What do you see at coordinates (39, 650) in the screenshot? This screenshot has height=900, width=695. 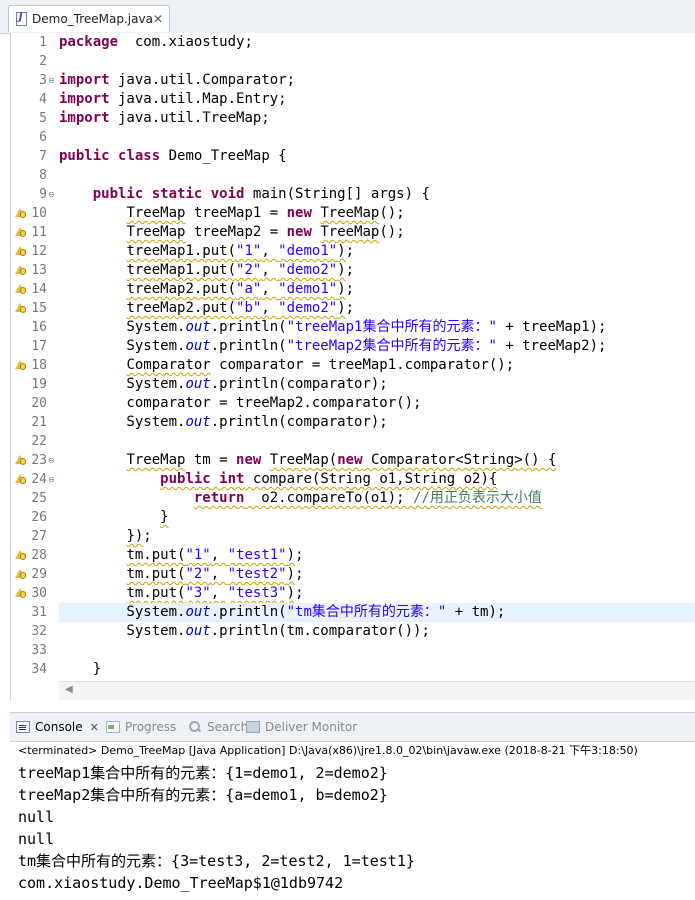 I see `line-number: 33` at bounding box center [39, 650].